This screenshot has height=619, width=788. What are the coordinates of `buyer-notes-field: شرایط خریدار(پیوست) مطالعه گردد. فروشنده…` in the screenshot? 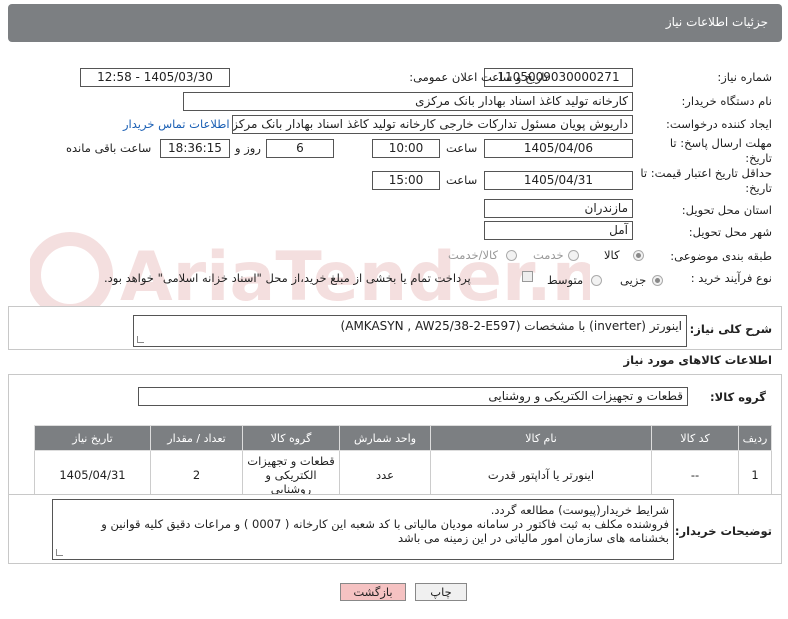 It's located at (363, 529).